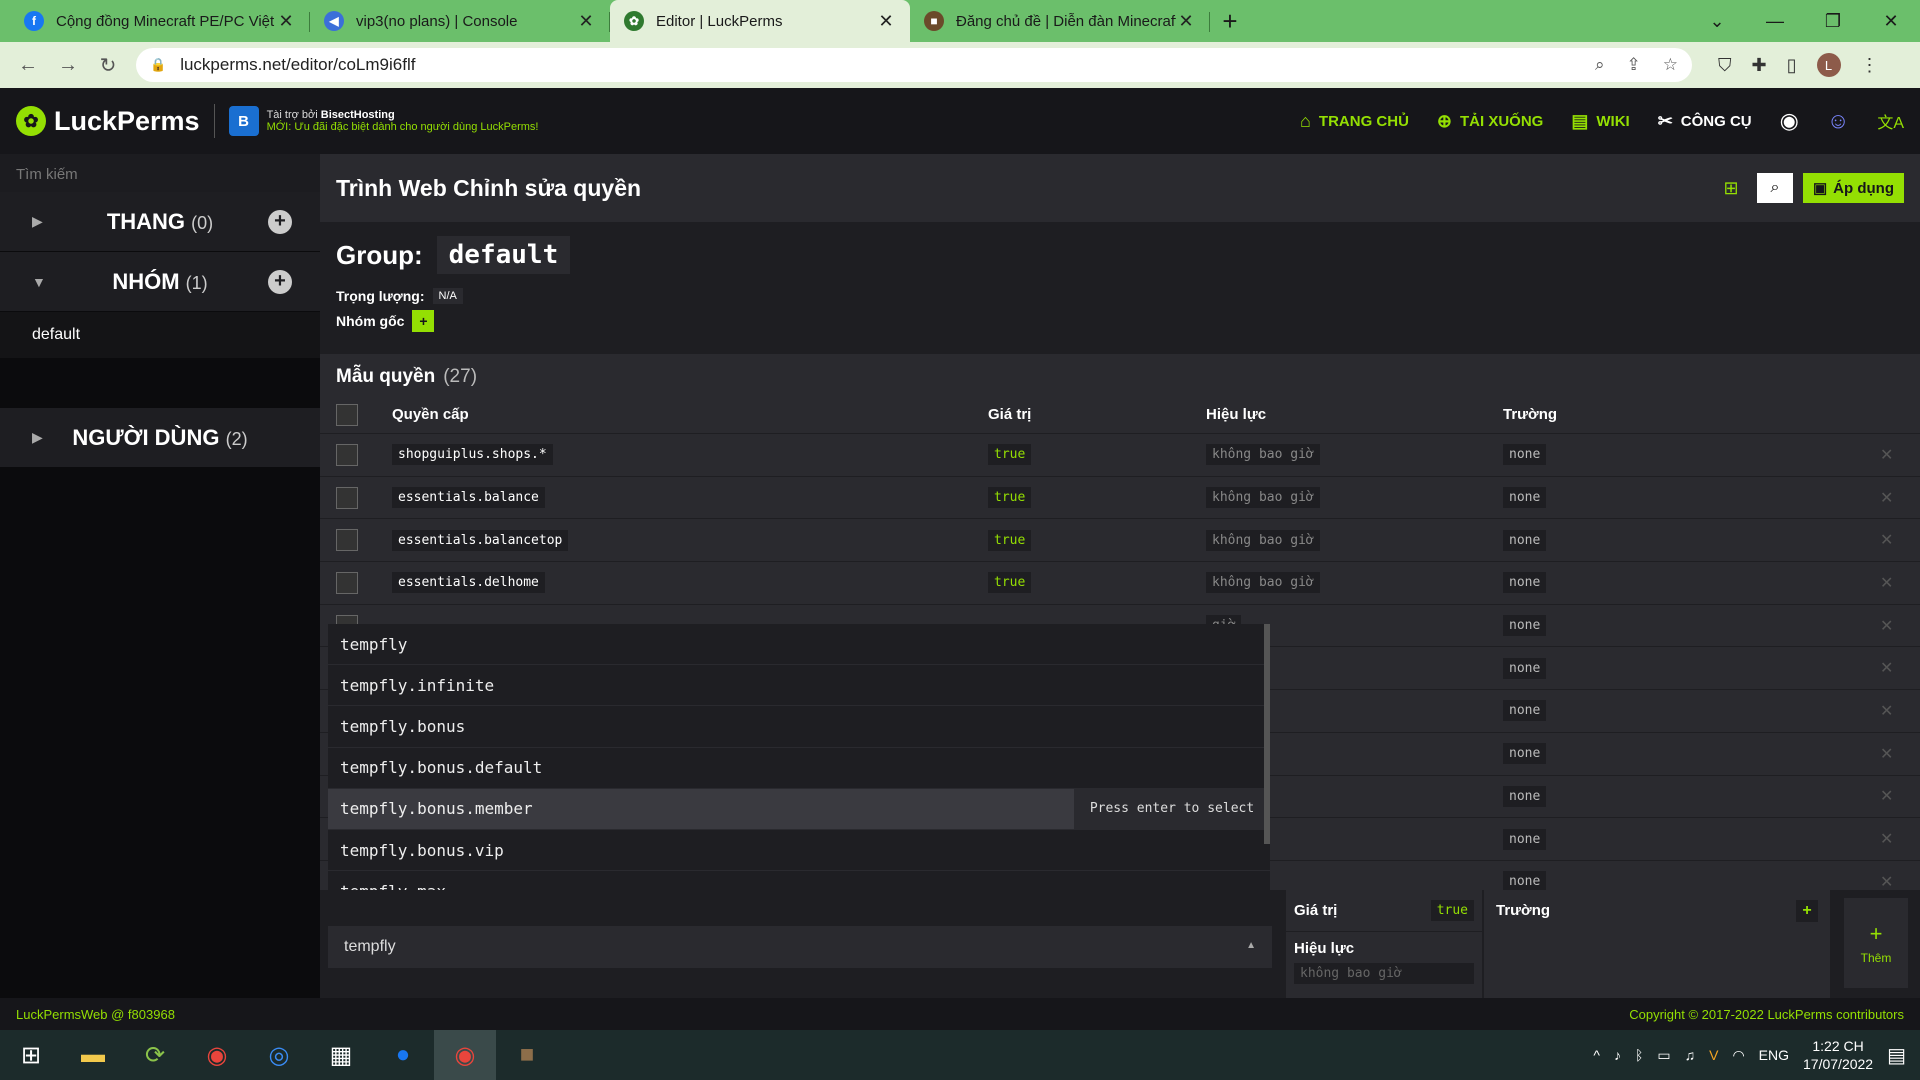 The width and height of the screenshot is (1920, 1080). I want to click on sidebar-item-default: default, so click(160, 335).